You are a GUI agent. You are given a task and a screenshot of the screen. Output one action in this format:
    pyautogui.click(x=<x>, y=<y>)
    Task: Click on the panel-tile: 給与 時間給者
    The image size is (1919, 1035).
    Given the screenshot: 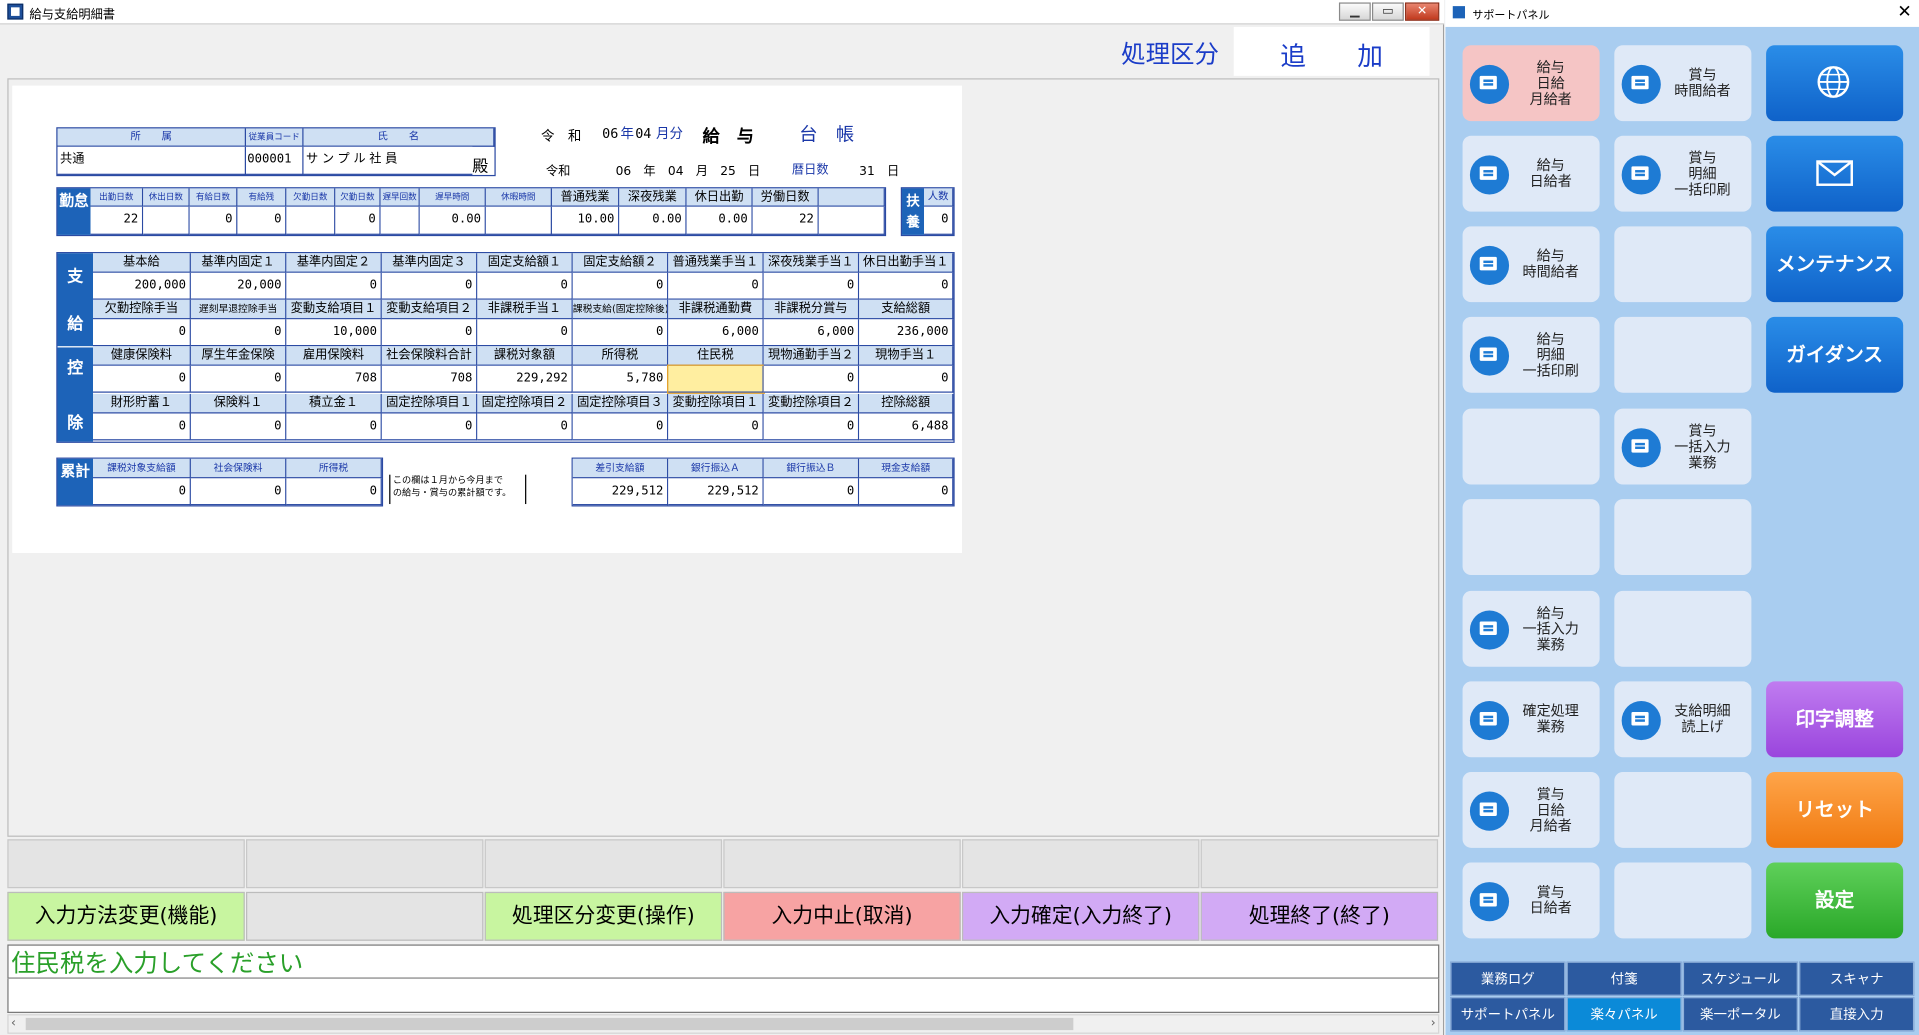 What is the action you would take?
    pyautogui.click(x=1531, y=264)
    